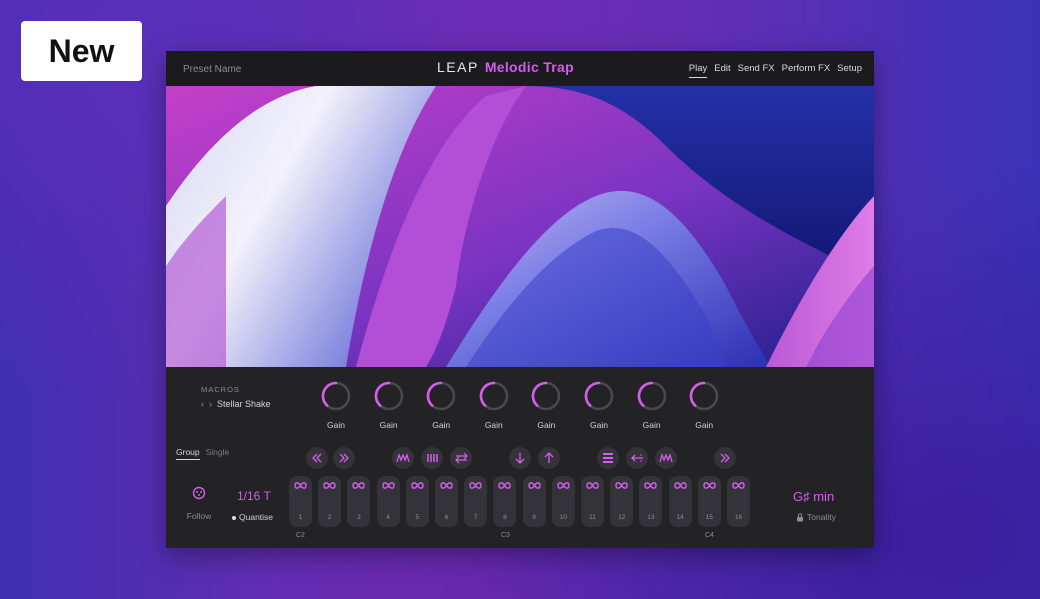 The width and height of the screenshot is (1040, 599). Describe the element at coordinates (476, 501) in the screenshot. I see `pad-7: 7` at that location.